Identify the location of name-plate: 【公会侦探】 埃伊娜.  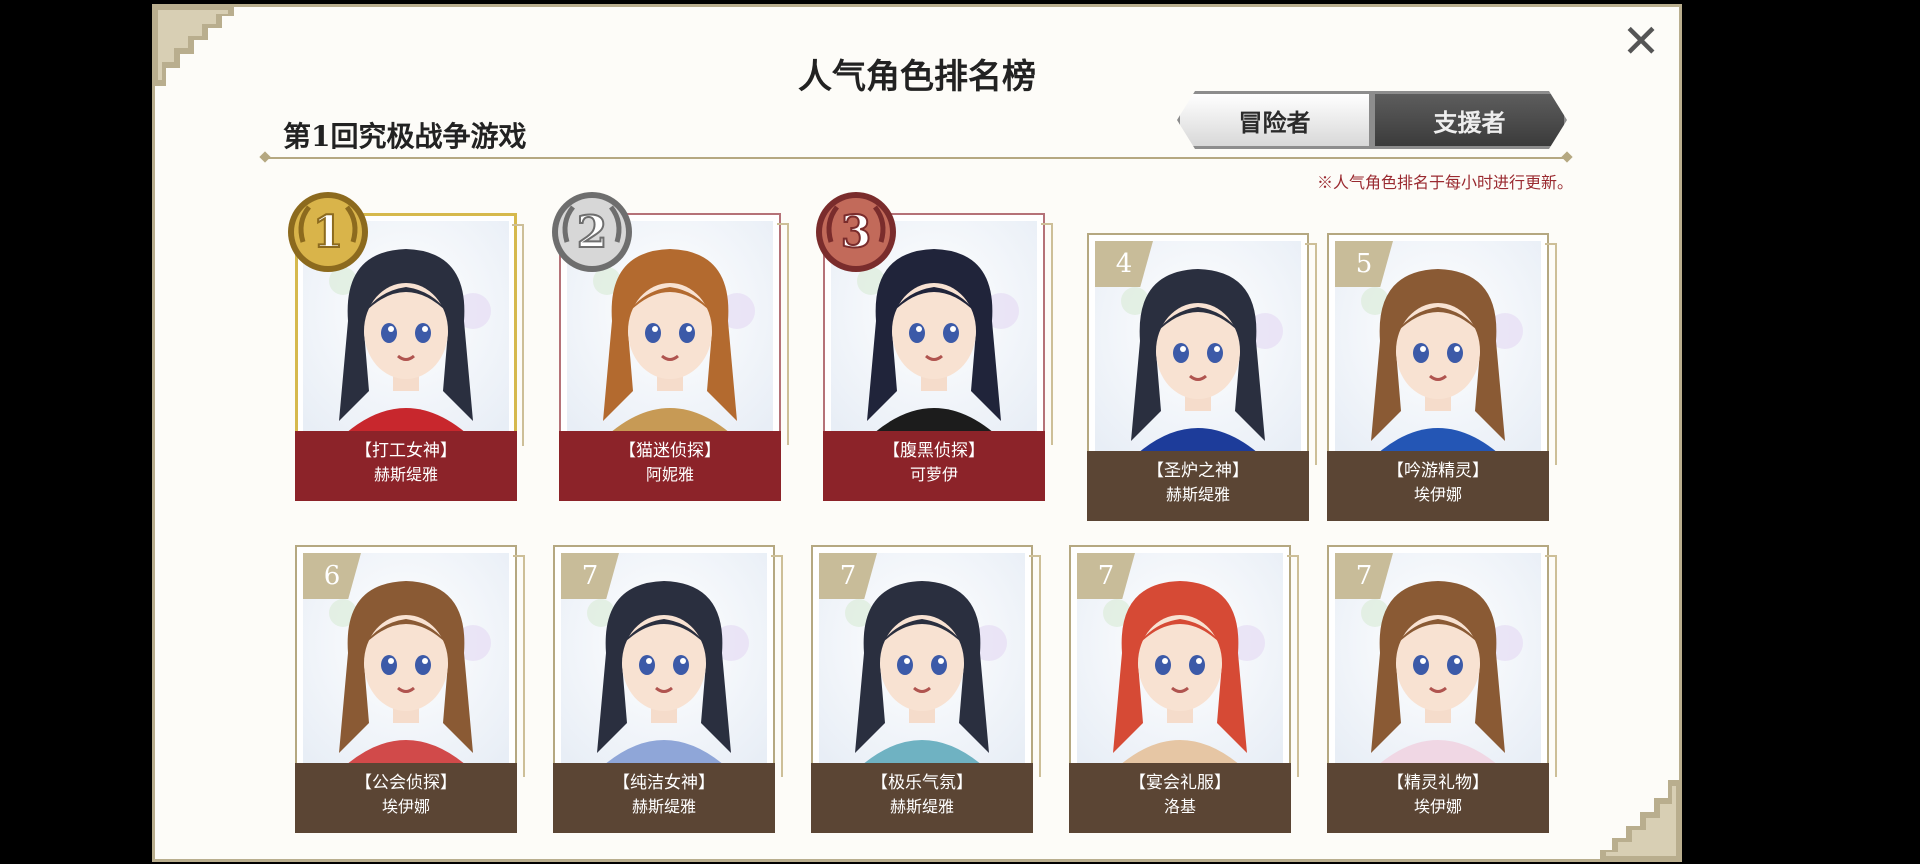
(406, 798).